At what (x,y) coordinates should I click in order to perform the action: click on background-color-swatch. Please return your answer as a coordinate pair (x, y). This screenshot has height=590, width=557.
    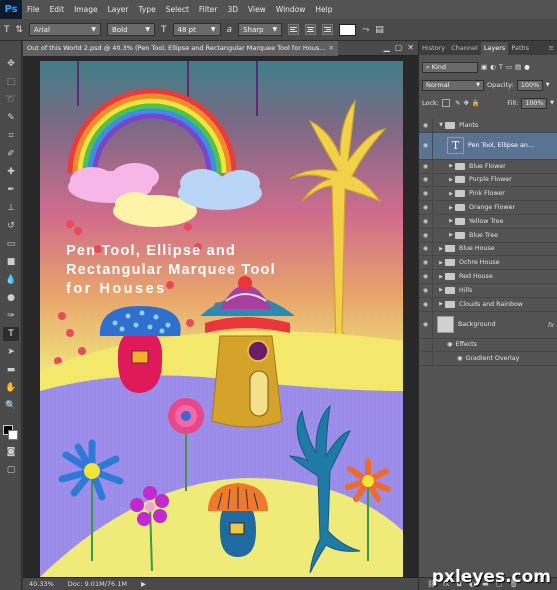
    Looking at the image, I should click on (13, 435).